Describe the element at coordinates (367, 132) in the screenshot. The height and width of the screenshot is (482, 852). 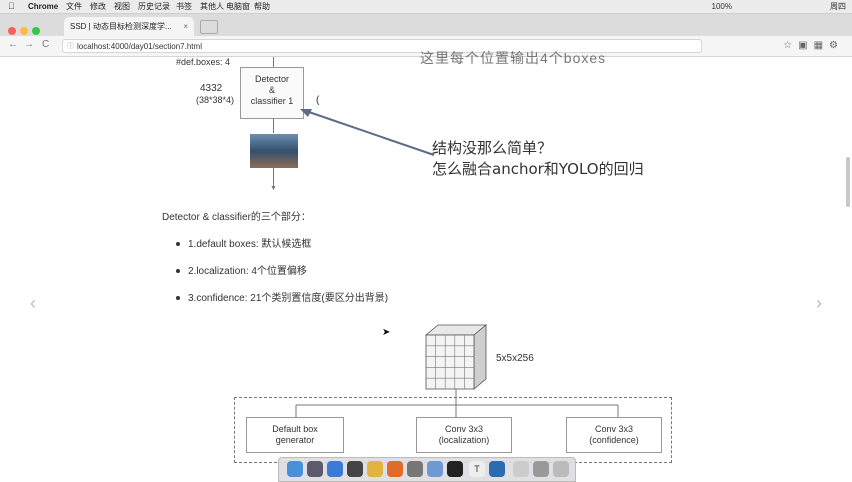
I see `annotation-arrow` at that location.